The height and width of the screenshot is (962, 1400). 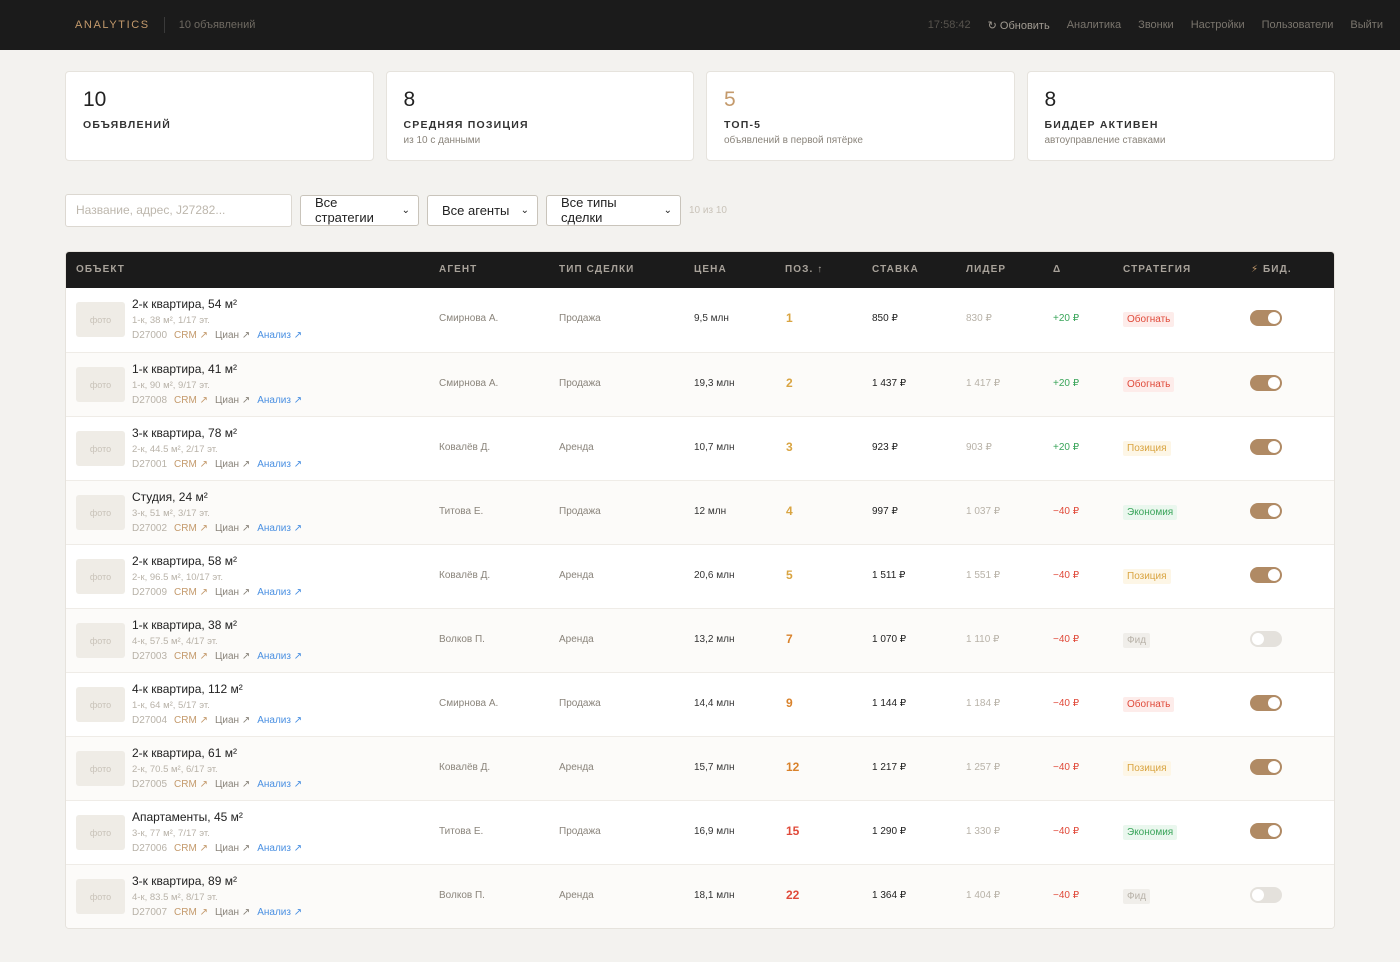 What do you see at coordinates (184, 433) in the screenshot?
I see `object-title: 3-к квартира, 78 м²` at bounding box center [184, 433].